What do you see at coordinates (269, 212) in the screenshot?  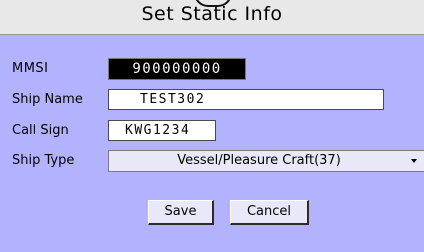 I see `cancel-button: Cancel` at bounding box center [269, 212].